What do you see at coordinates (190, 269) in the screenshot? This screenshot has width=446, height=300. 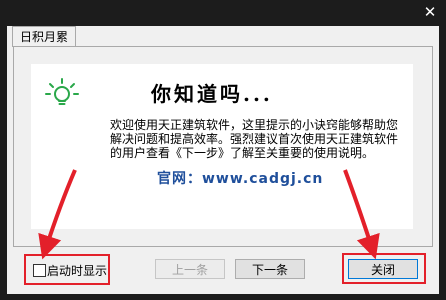 I see `prev-tip-button: 上一条` at bounding box center [190, 269].